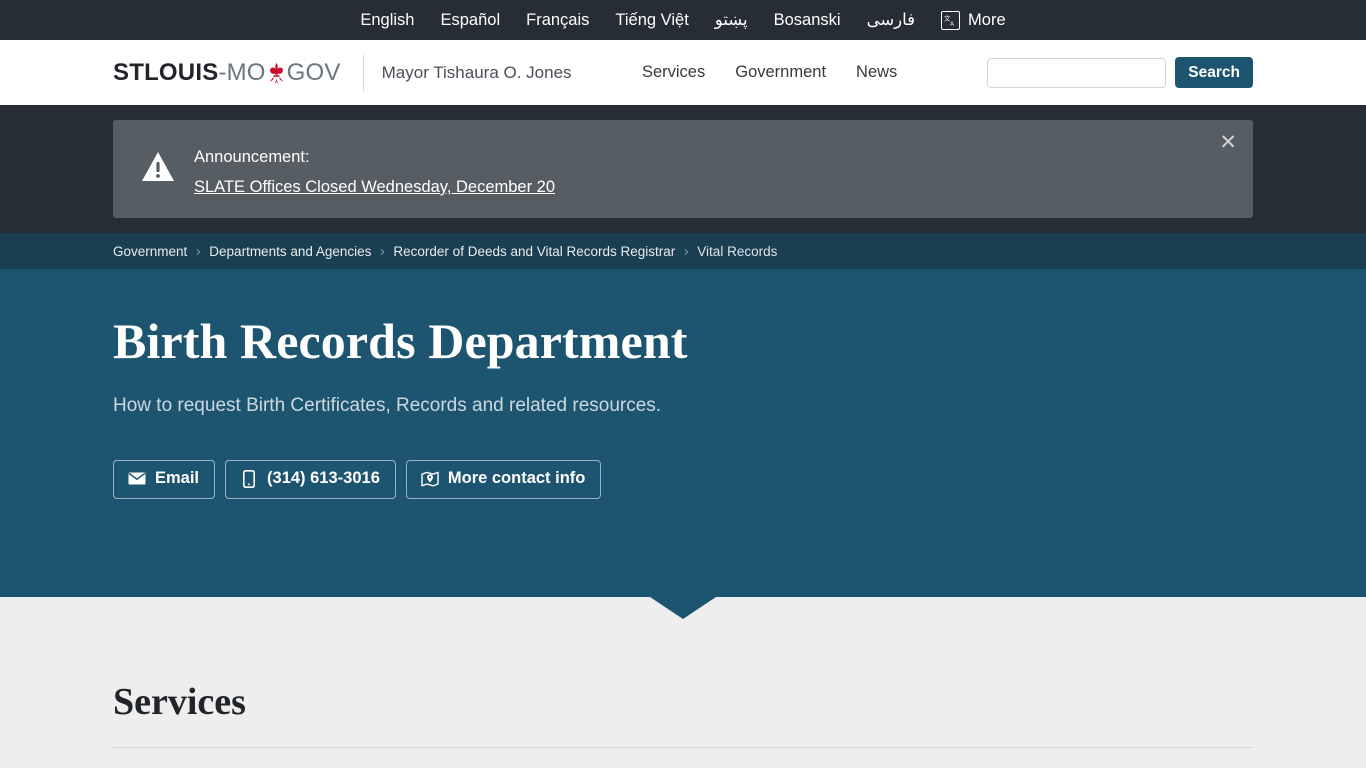 Image resolution: width=1366 pixels, height=768 pixels. Describe the element at coordinates (952, 24) in the screenshot. I see `svg-text: A` at that location.